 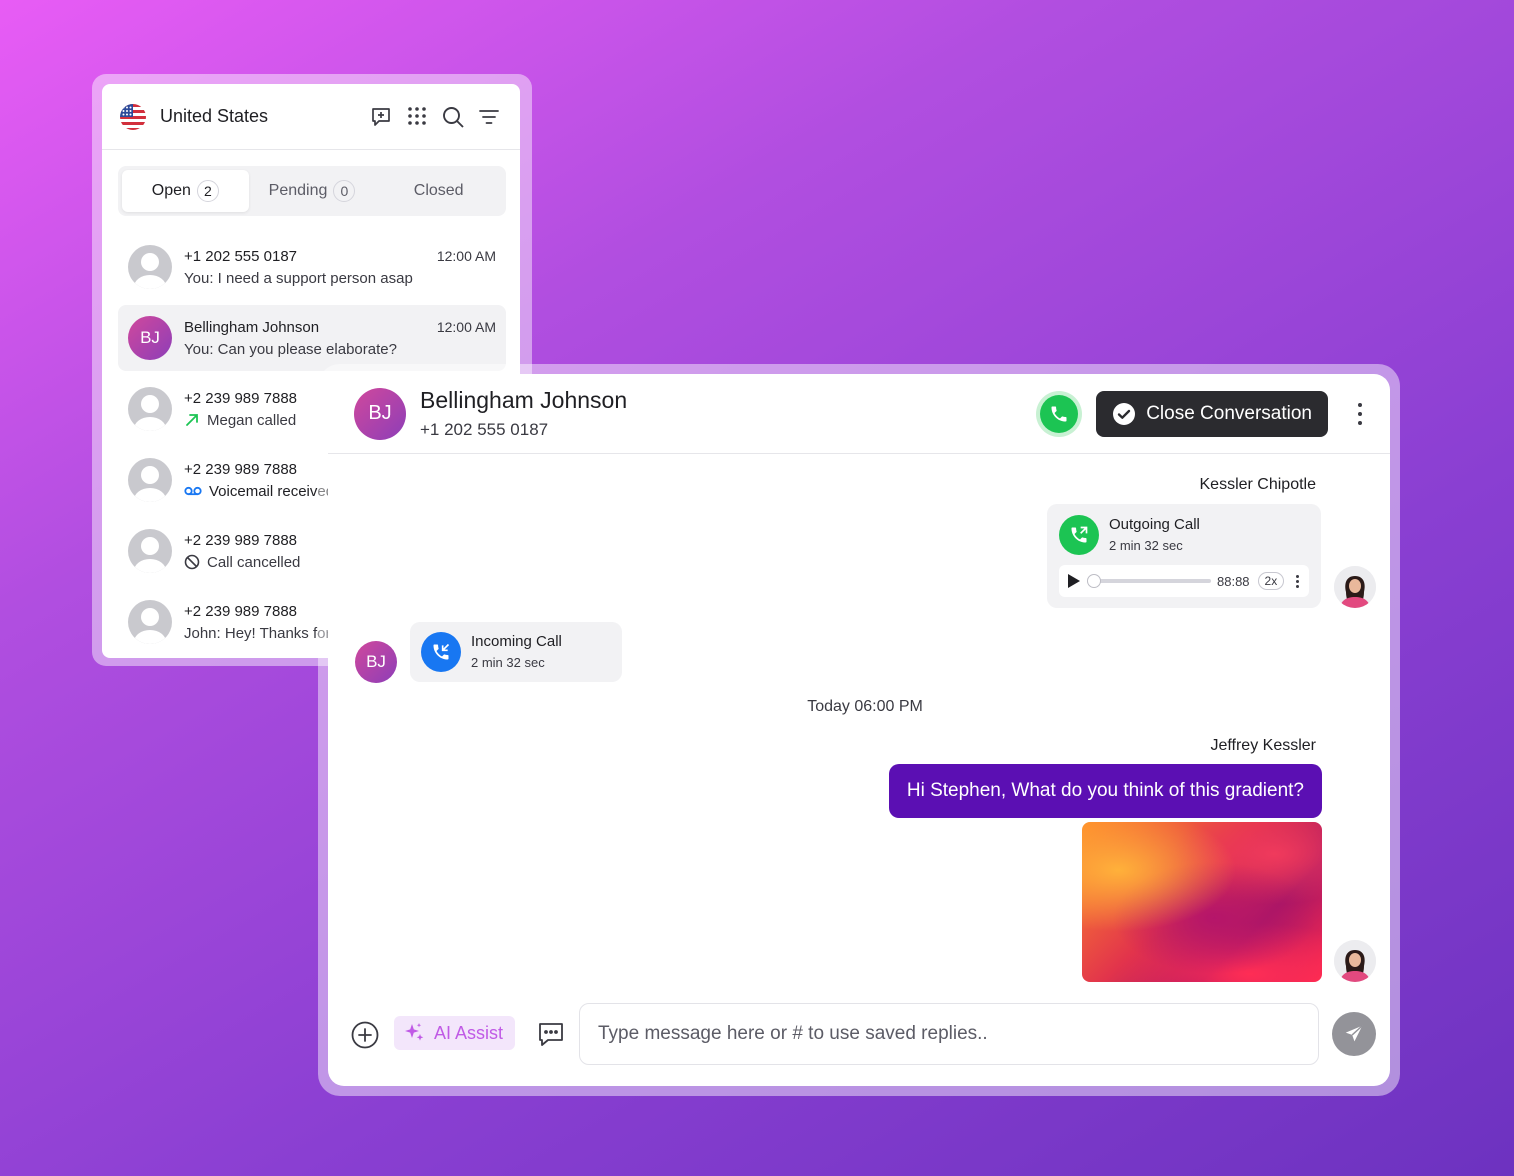 I want to click on close-conversation-label: Close Conversation, so click(x=1229, y=413).